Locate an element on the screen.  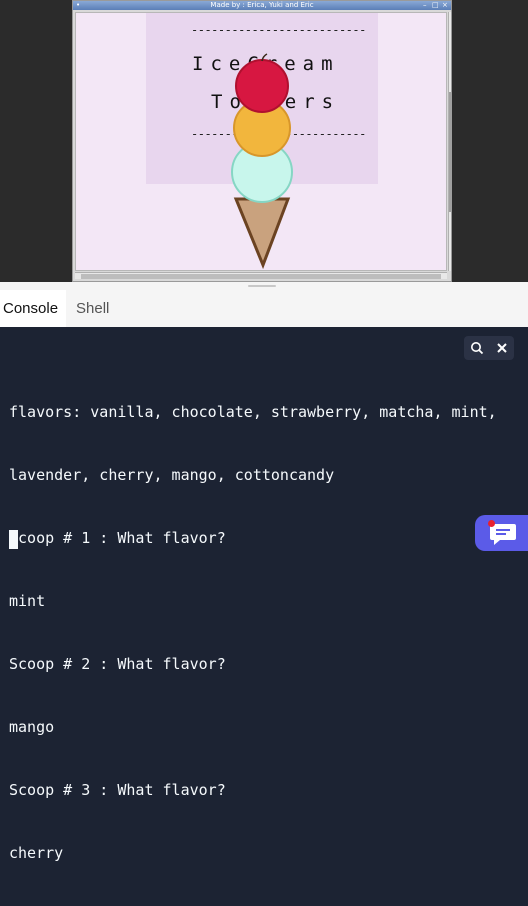
console-line: Scoop # 1 : What flavor? is located at coordinates (117, 538).